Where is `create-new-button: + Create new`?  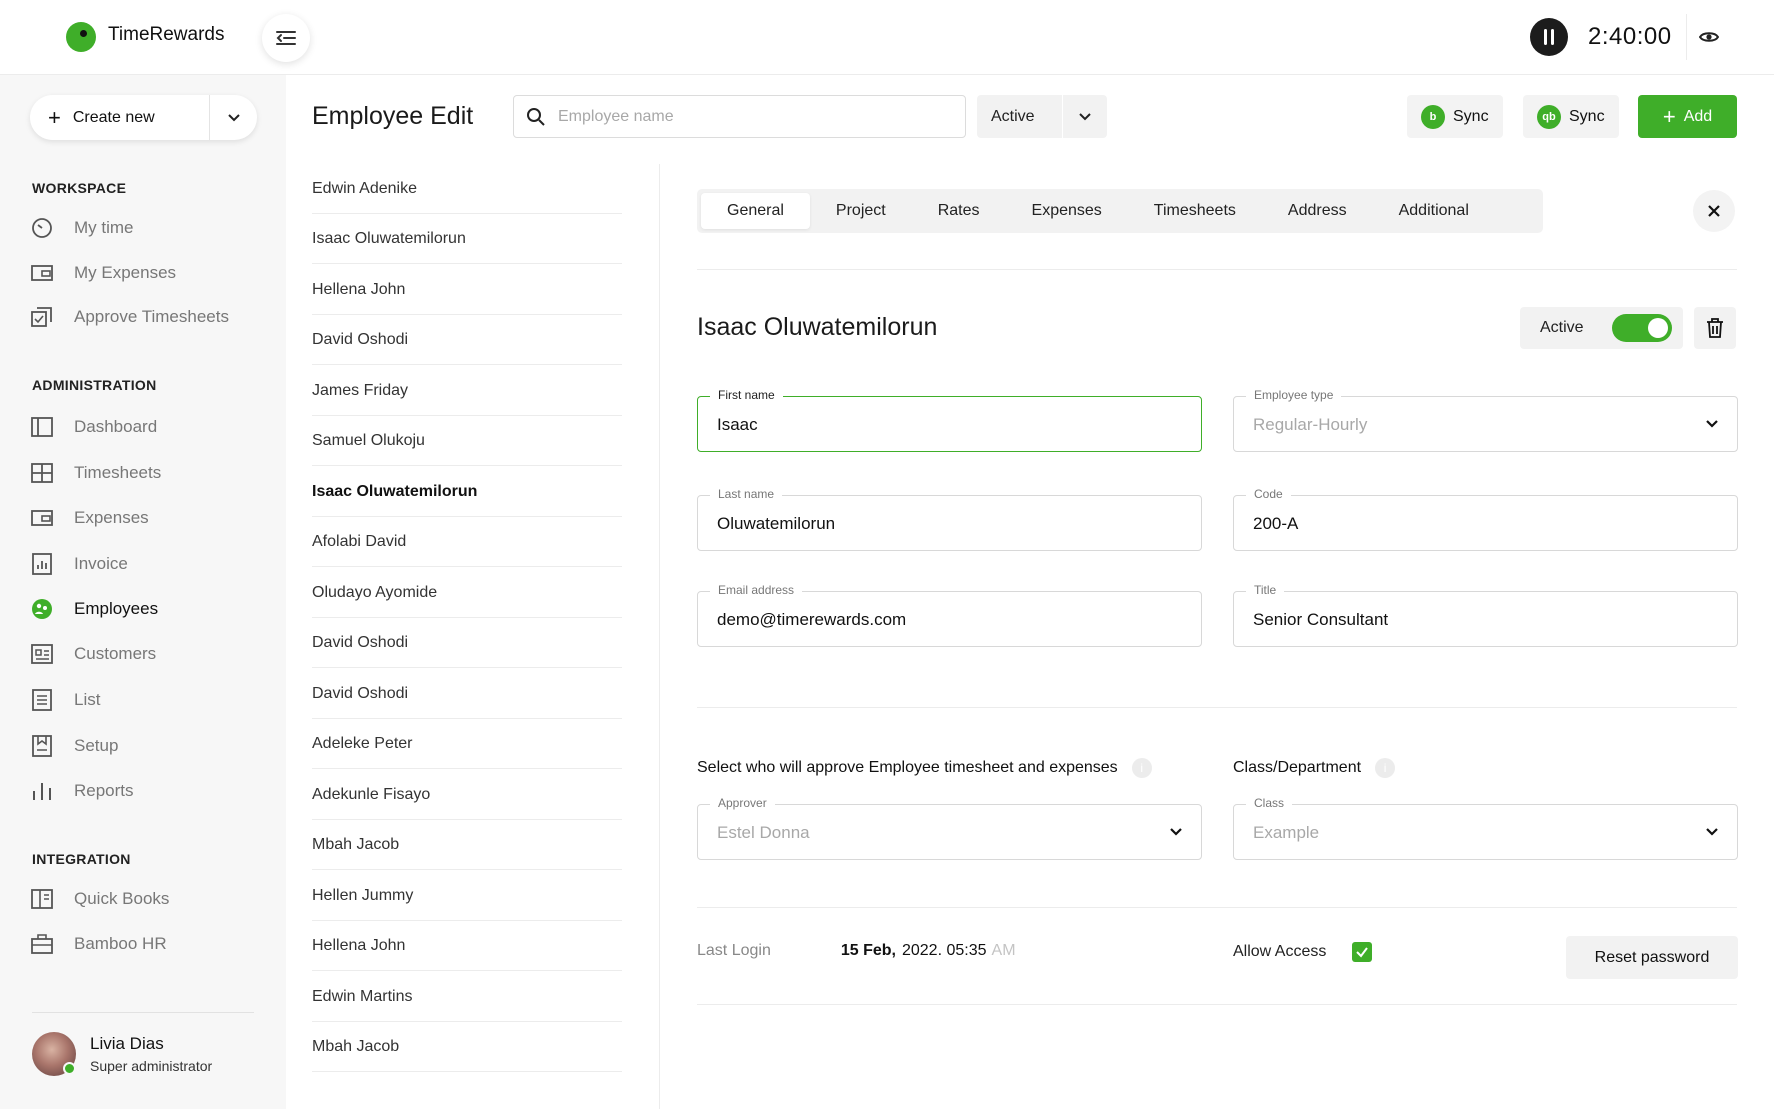
create-new-button: + Create new is located at coordinates (143, 117).